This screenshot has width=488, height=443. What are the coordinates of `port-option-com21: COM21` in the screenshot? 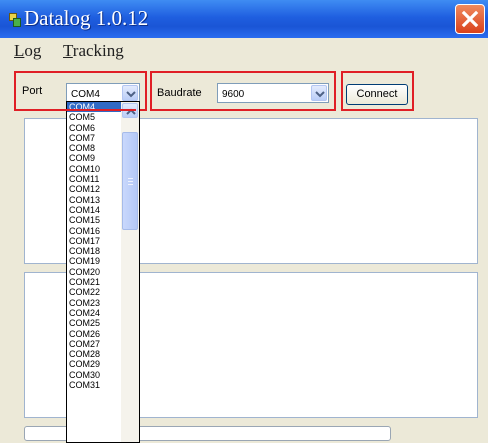 It's located at (94, 282).